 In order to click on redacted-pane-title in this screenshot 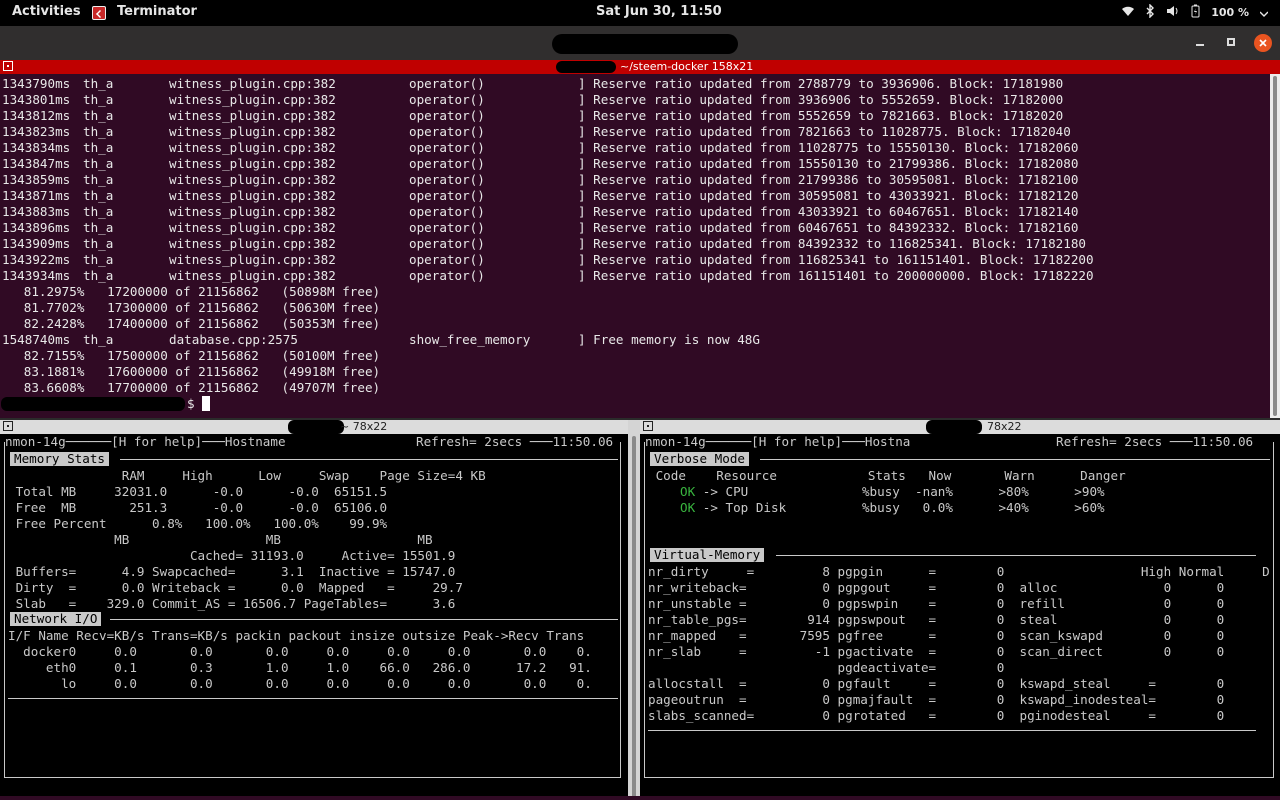, I will do `click(316, 427)`.